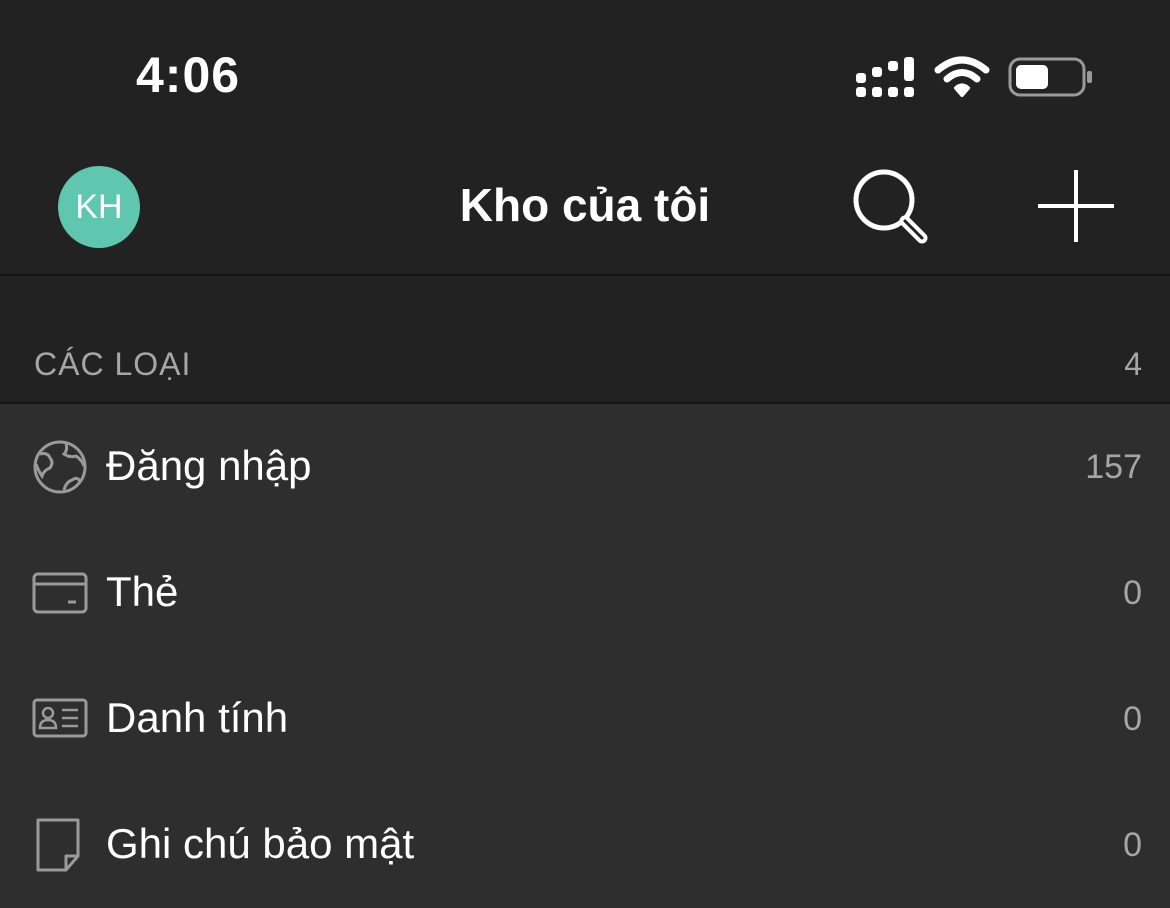 The height and width of the screenshot is (908, 1170). Describe the element at coordinates (60, 718) in the screenshot. I see `id-card-icon` at that location.